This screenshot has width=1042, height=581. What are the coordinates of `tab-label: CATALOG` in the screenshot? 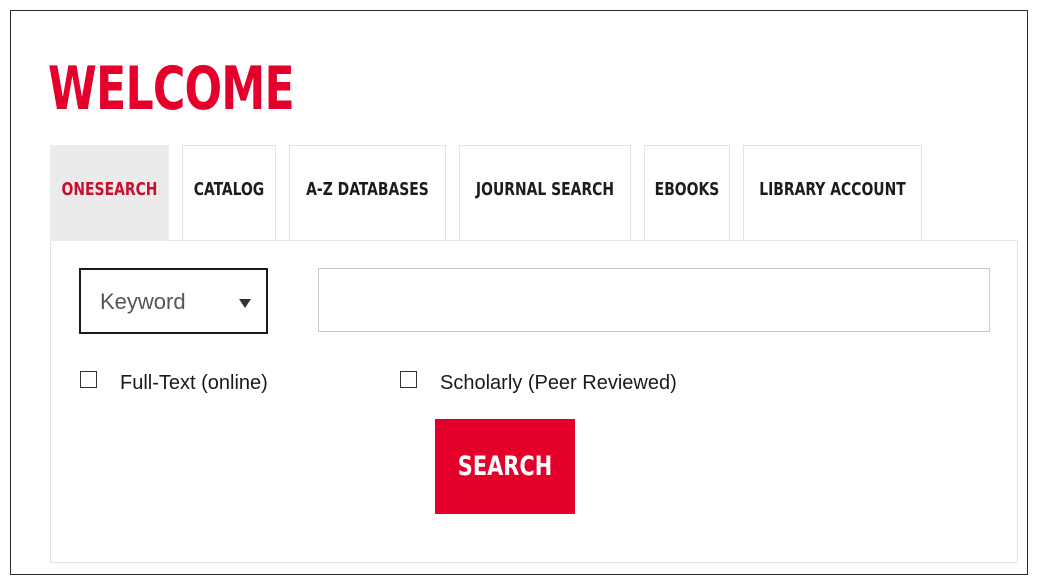 It's located at (229, 189).